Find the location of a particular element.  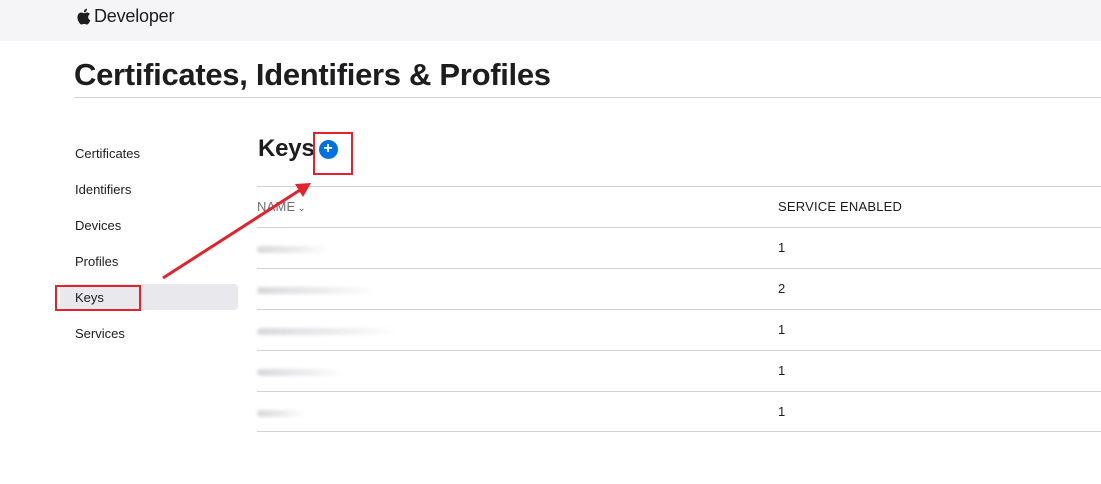

global-header: Developer is located at coordinates (550, 20).